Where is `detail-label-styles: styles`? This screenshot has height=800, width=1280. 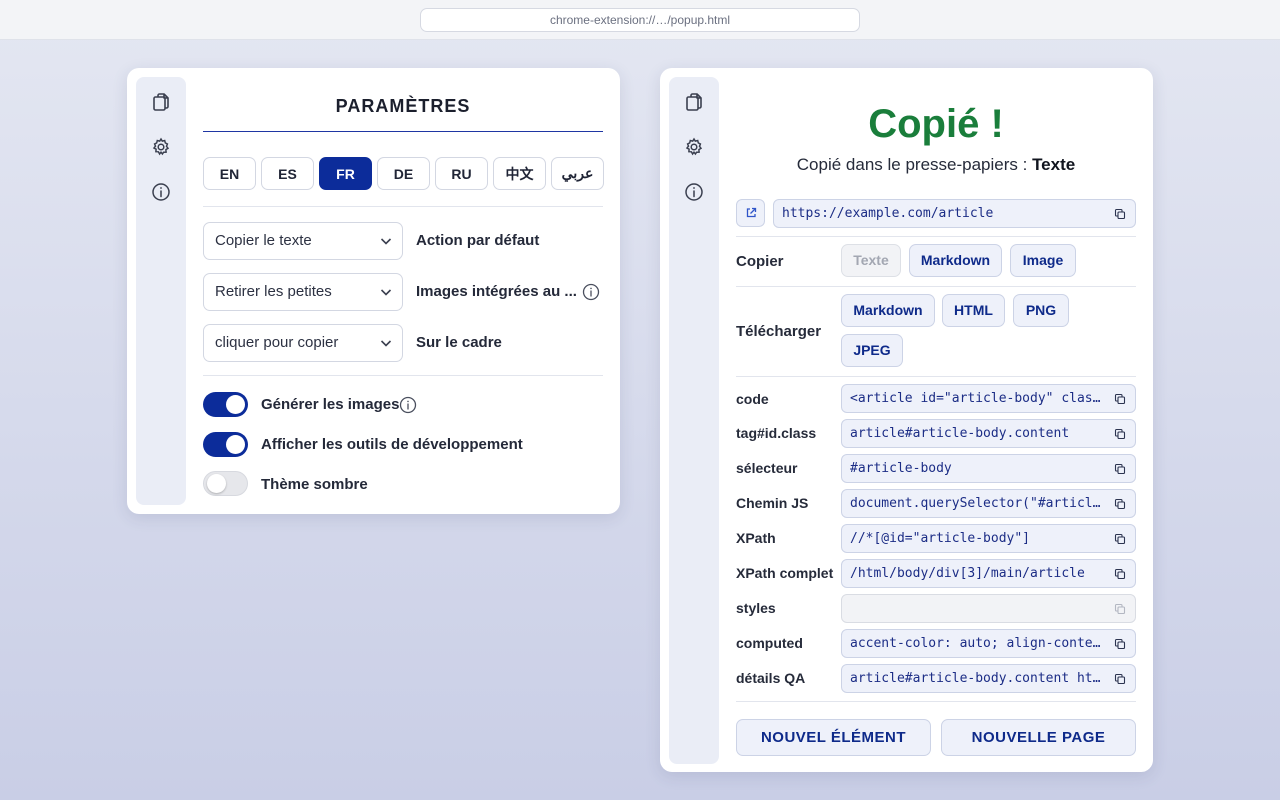 detail-label-styles: styles is located at coordinates (756, 608).